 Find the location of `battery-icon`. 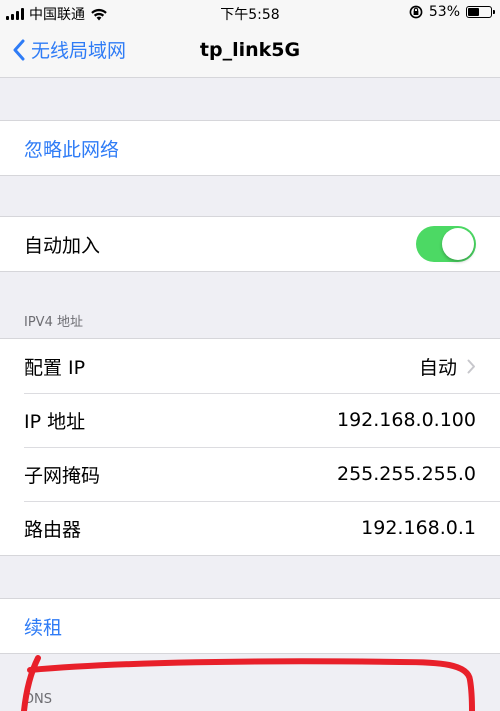

battery-icon is located at coordinates (480, 12).